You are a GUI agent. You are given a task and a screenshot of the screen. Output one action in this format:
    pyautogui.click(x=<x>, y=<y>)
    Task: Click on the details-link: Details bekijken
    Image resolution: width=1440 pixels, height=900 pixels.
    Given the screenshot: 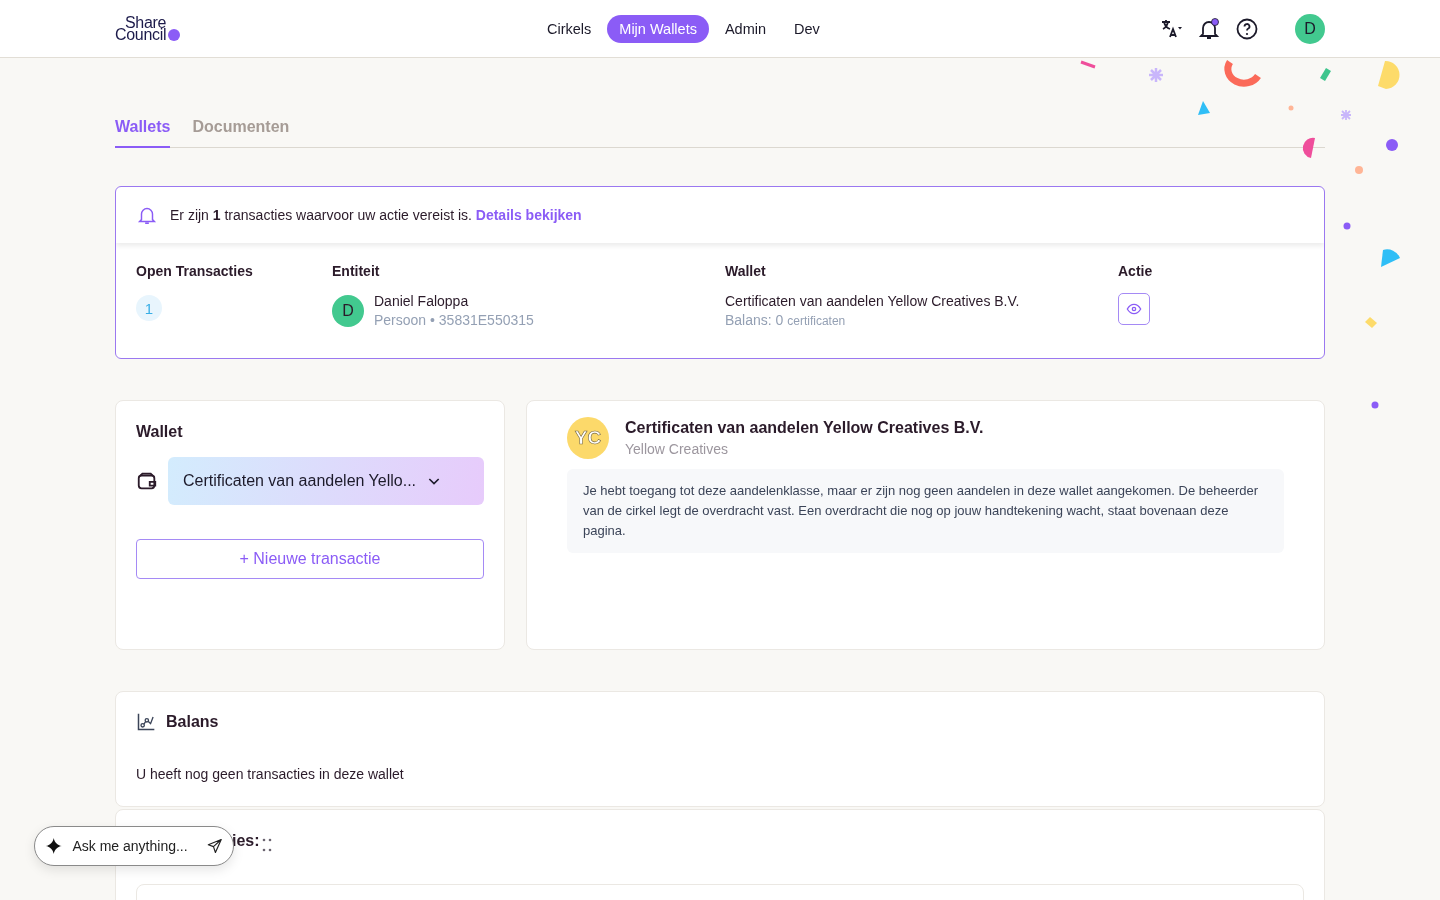 What is the action you would take?
    pyautogui.click(x=528, y=215)
    